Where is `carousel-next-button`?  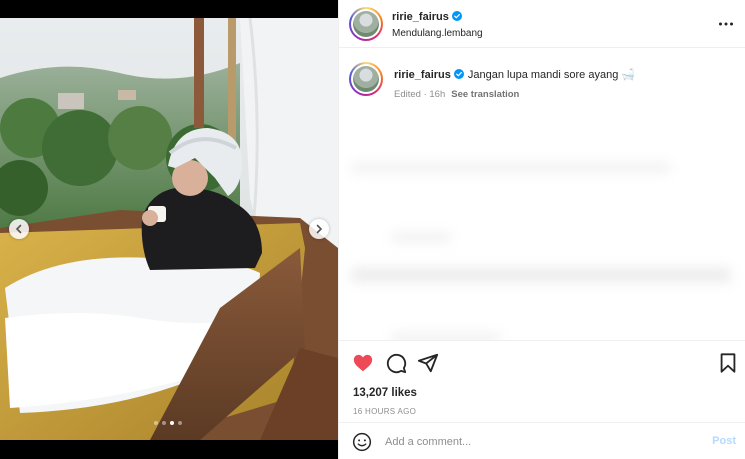 carousel-next-button is located at coordinates (319, 229).